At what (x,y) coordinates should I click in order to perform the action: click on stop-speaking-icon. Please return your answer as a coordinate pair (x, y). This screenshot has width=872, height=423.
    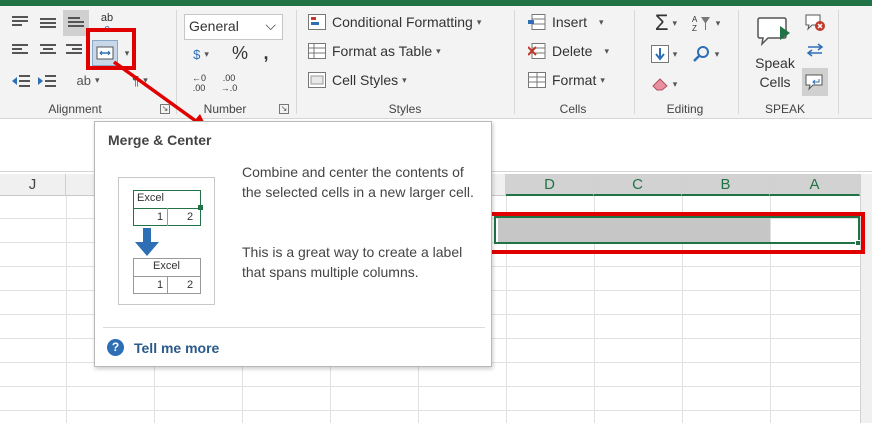
    Looking at the image, I should click on (815, 22).